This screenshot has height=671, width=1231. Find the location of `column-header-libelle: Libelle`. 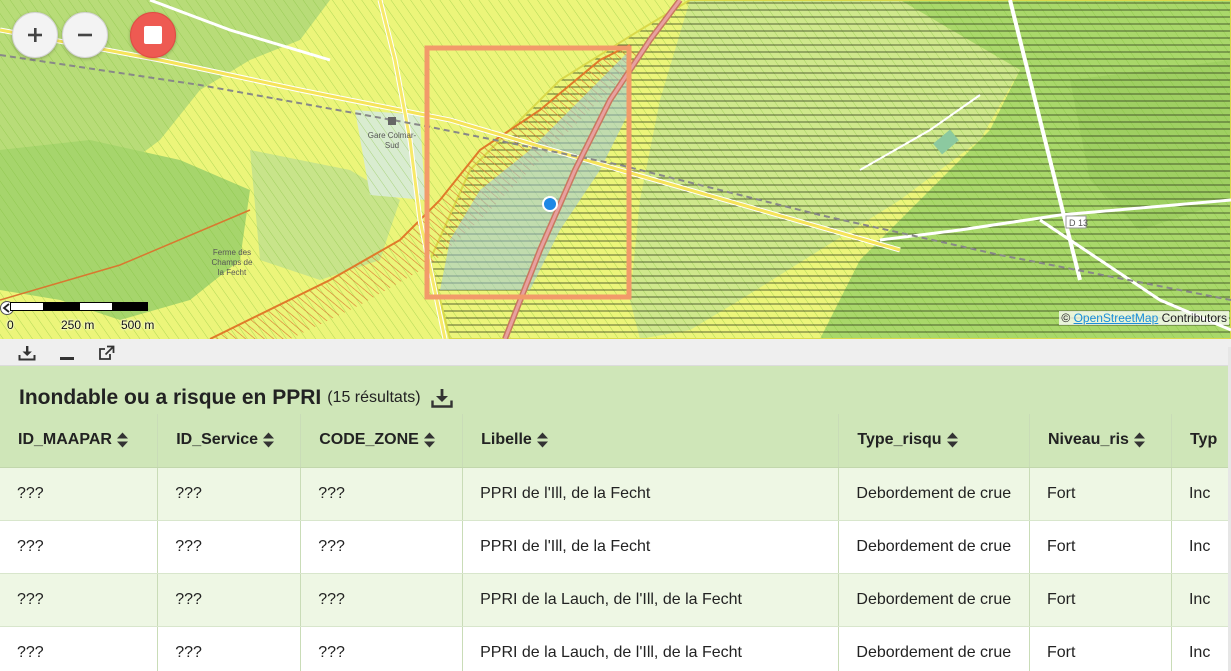

column-header-libelle: Libelle is located at coordinates (651, 441).